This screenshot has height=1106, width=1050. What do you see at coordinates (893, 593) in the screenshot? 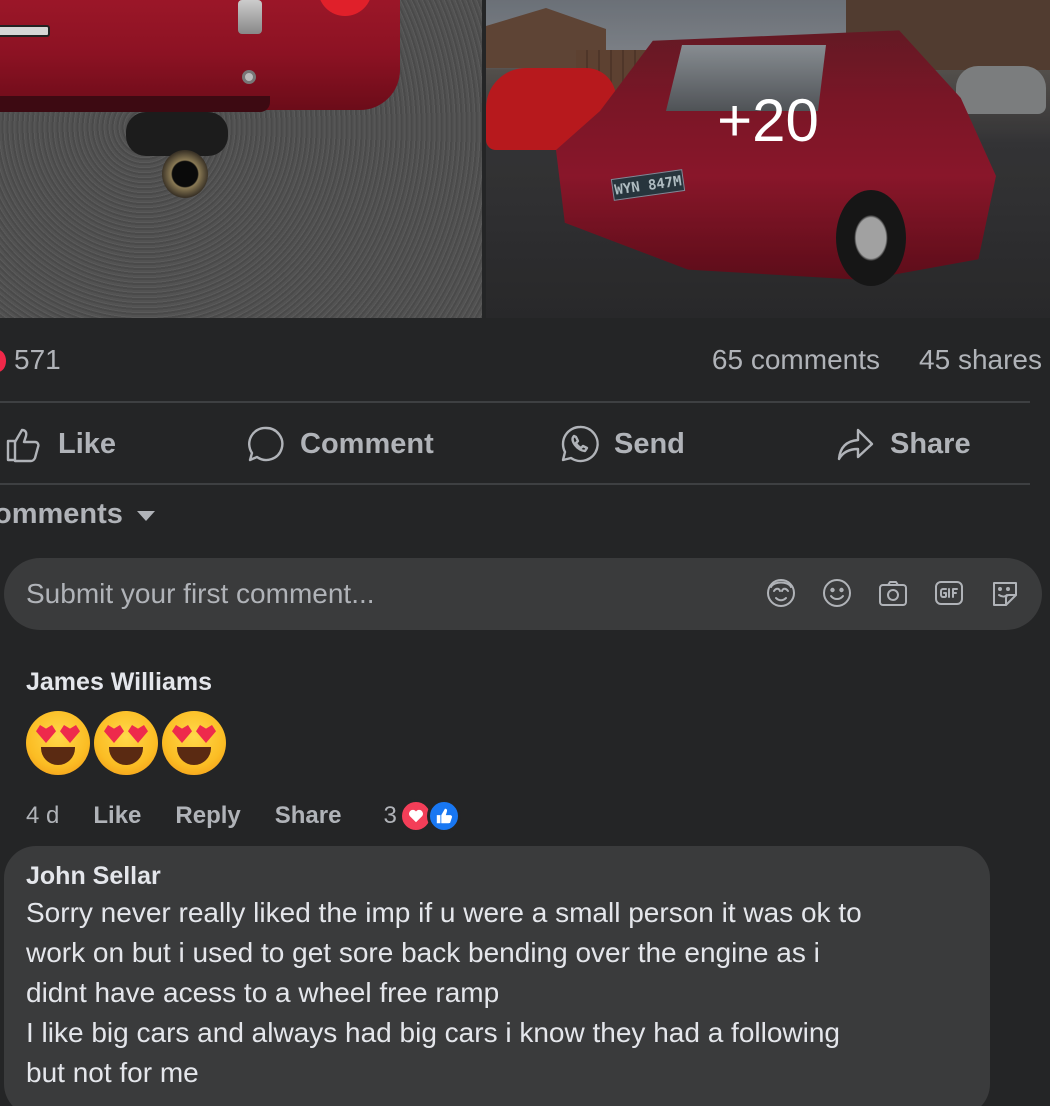
I see `camera-icon` at bounding box center [893, 593].